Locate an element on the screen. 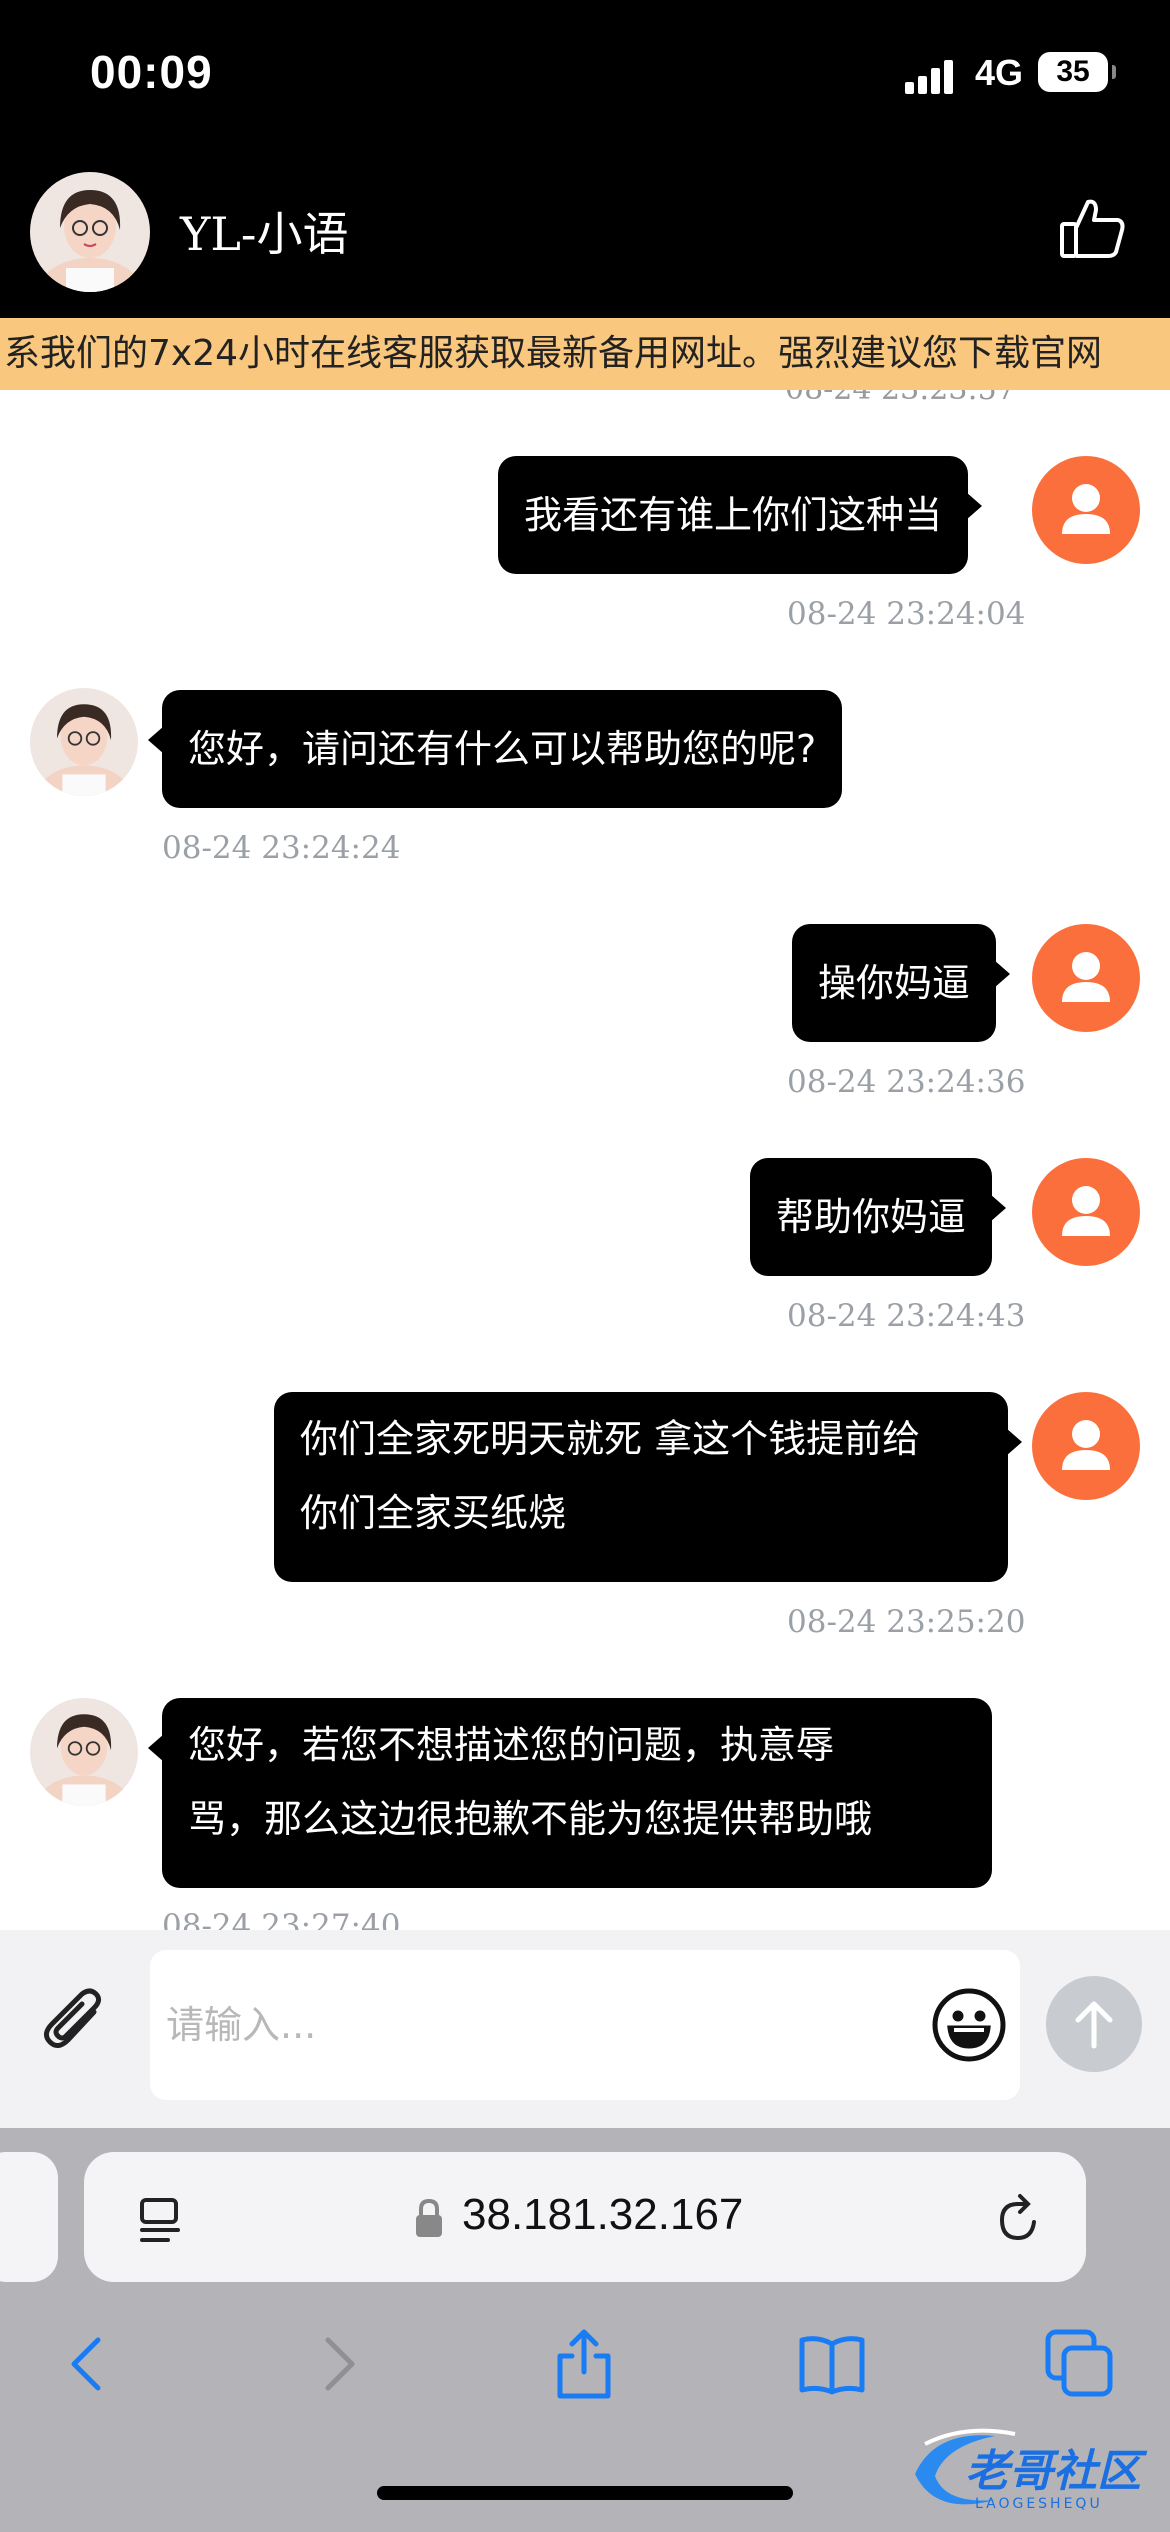 The height and width of the screenshot is (2532, 1170). message-bubble: 帮助你妈逼 is located at coordinates (878, 1217).